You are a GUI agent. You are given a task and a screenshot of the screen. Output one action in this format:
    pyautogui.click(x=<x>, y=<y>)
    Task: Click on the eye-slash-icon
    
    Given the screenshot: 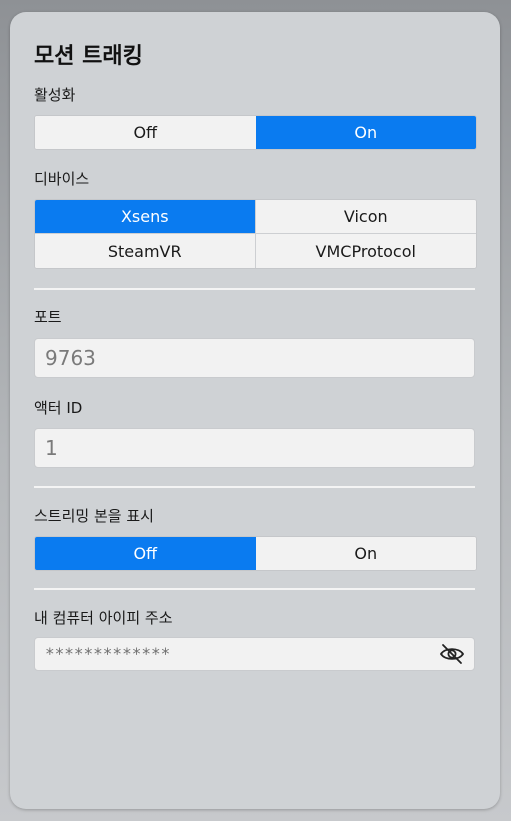 What is the action you would take?
    pyautogui.click(x=452, y=654)
    